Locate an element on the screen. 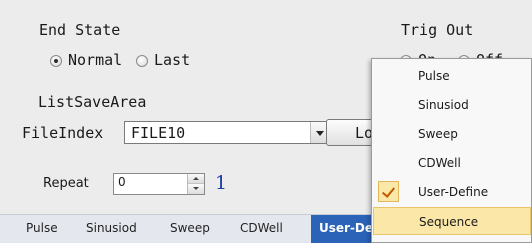 This screenshot has width=532, height=243. repeat-spinner: 0 is located at coordinates (159, 184).